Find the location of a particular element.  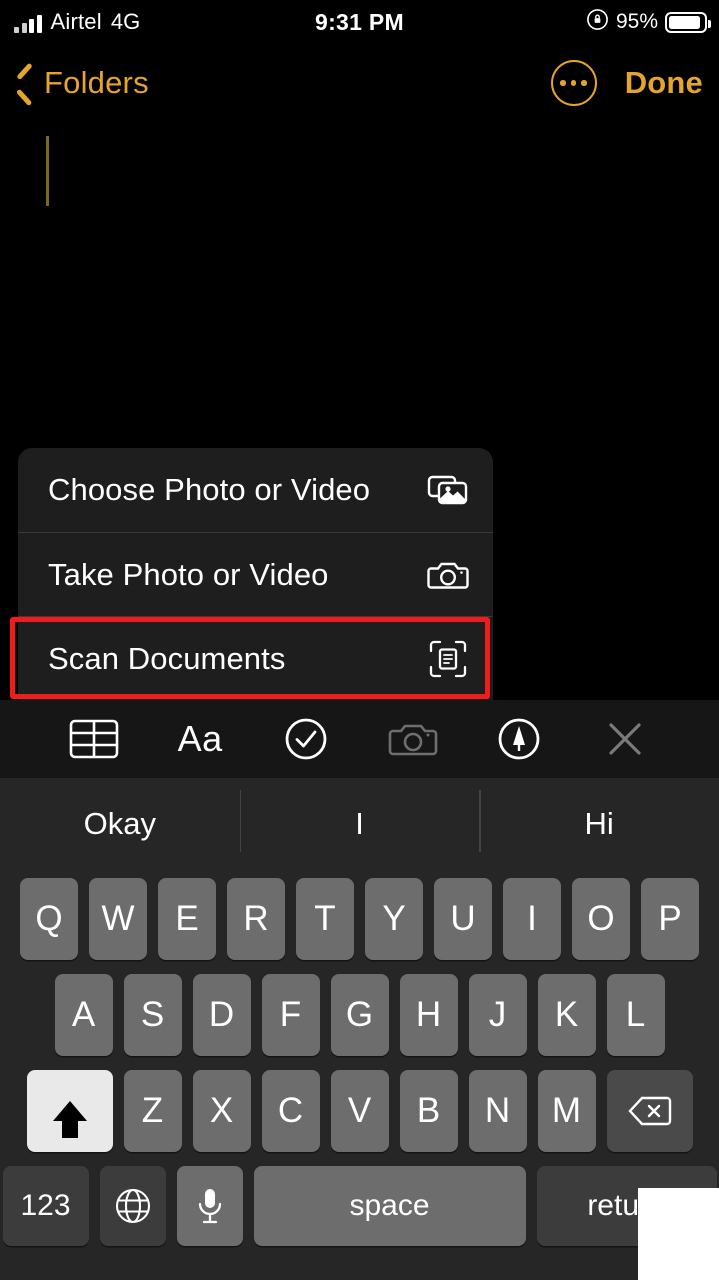

menu-item-take-photo-or-video: Take Photo or Video is located at coordinates (255, 574).